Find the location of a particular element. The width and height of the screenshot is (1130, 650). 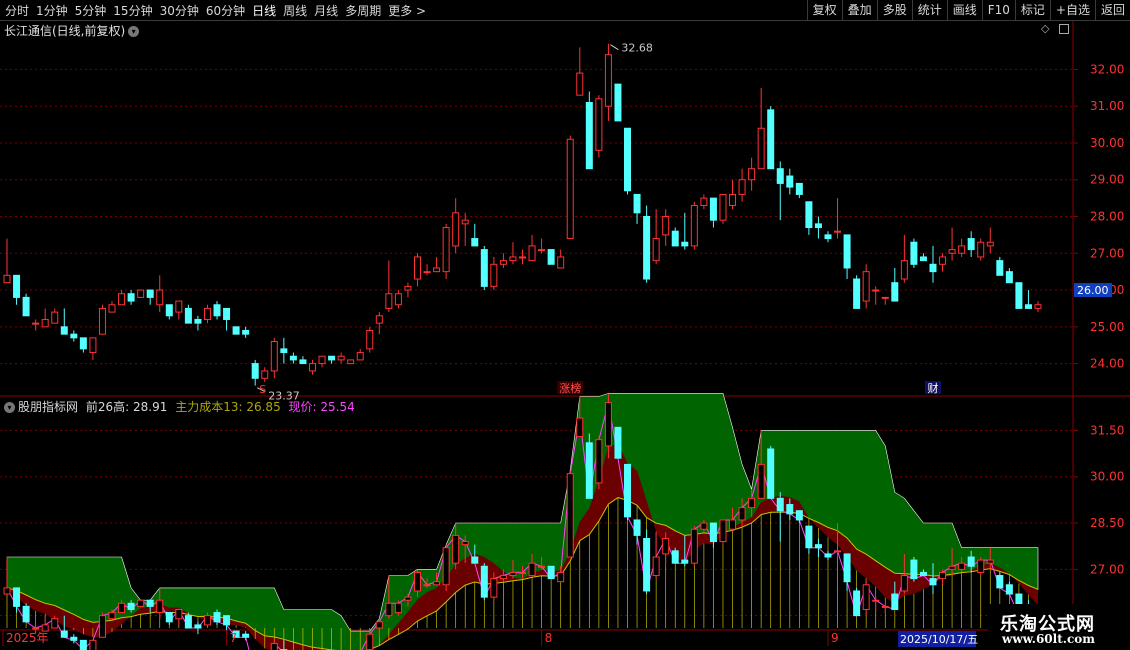

limit-up-label: 涨榜 is located at coordinates (570, 388).